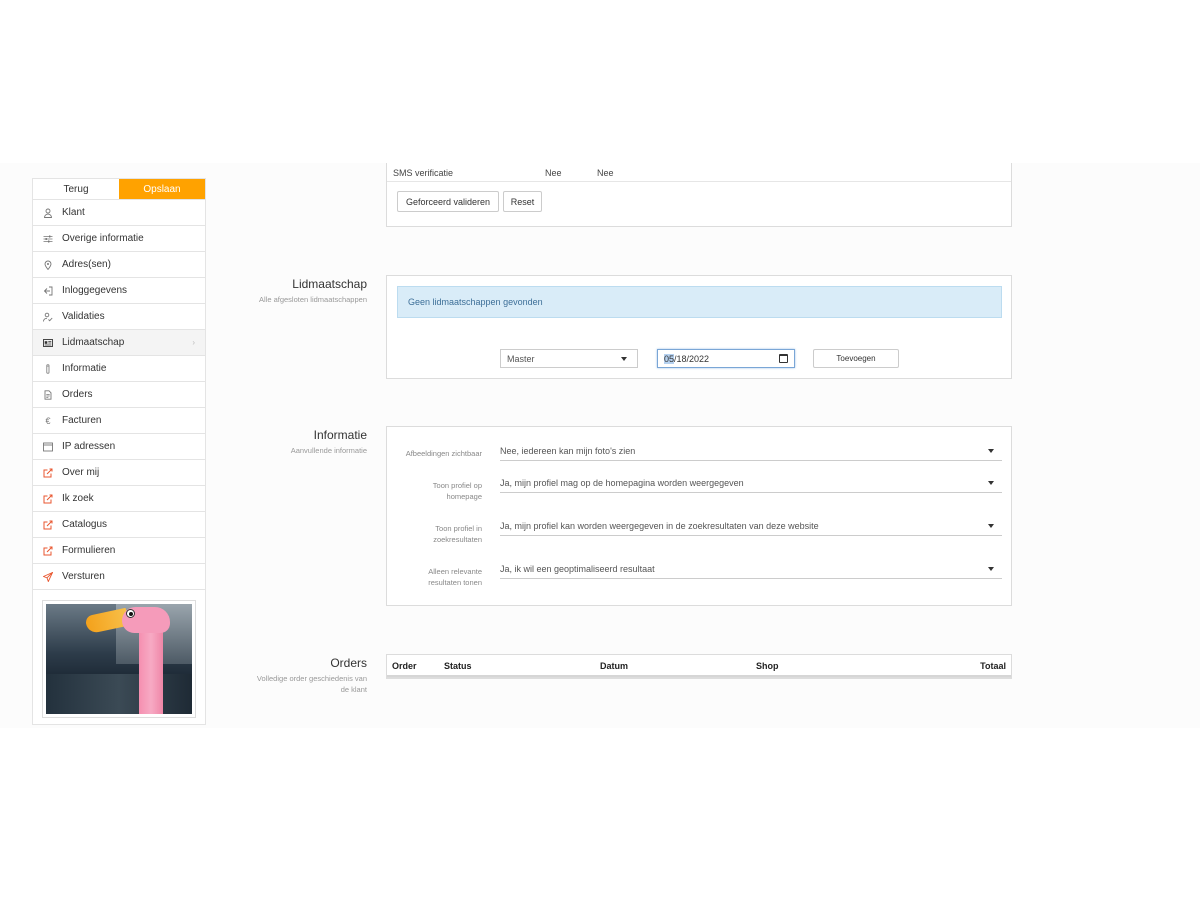  I want to click on orders-table-header: Order Status Datum Shop Totaal, so click(699, 666).